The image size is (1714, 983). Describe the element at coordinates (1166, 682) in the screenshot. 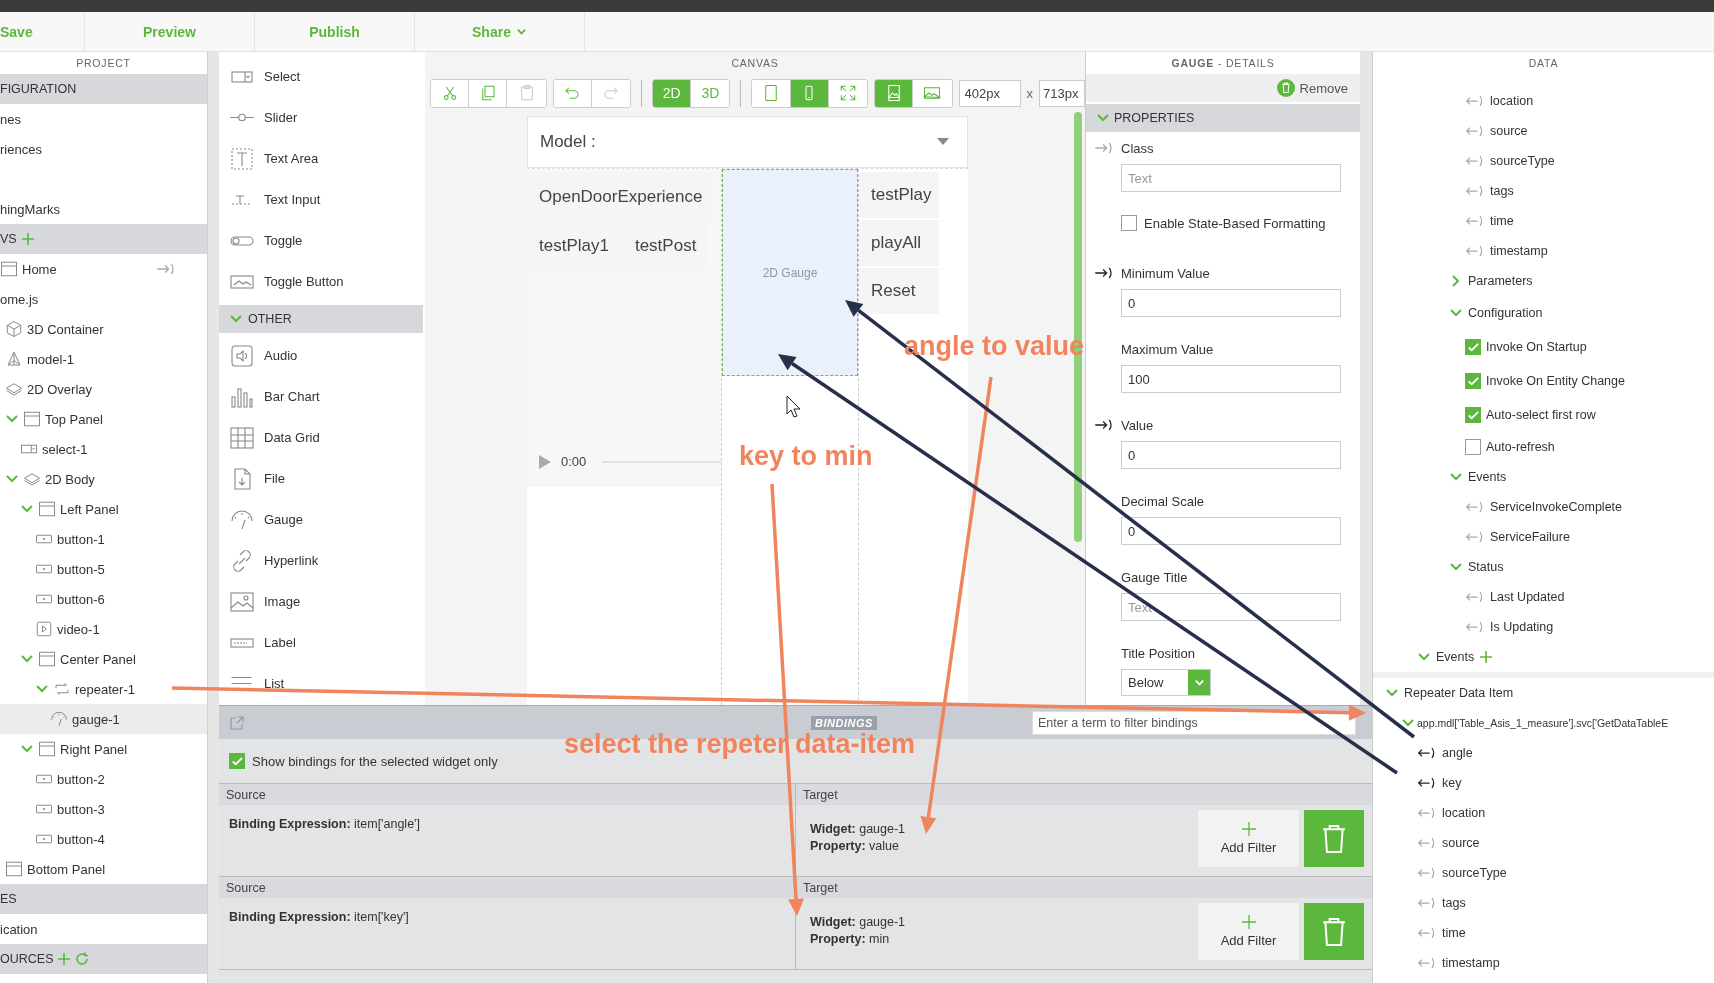

I see `select-field: Below` at that location.